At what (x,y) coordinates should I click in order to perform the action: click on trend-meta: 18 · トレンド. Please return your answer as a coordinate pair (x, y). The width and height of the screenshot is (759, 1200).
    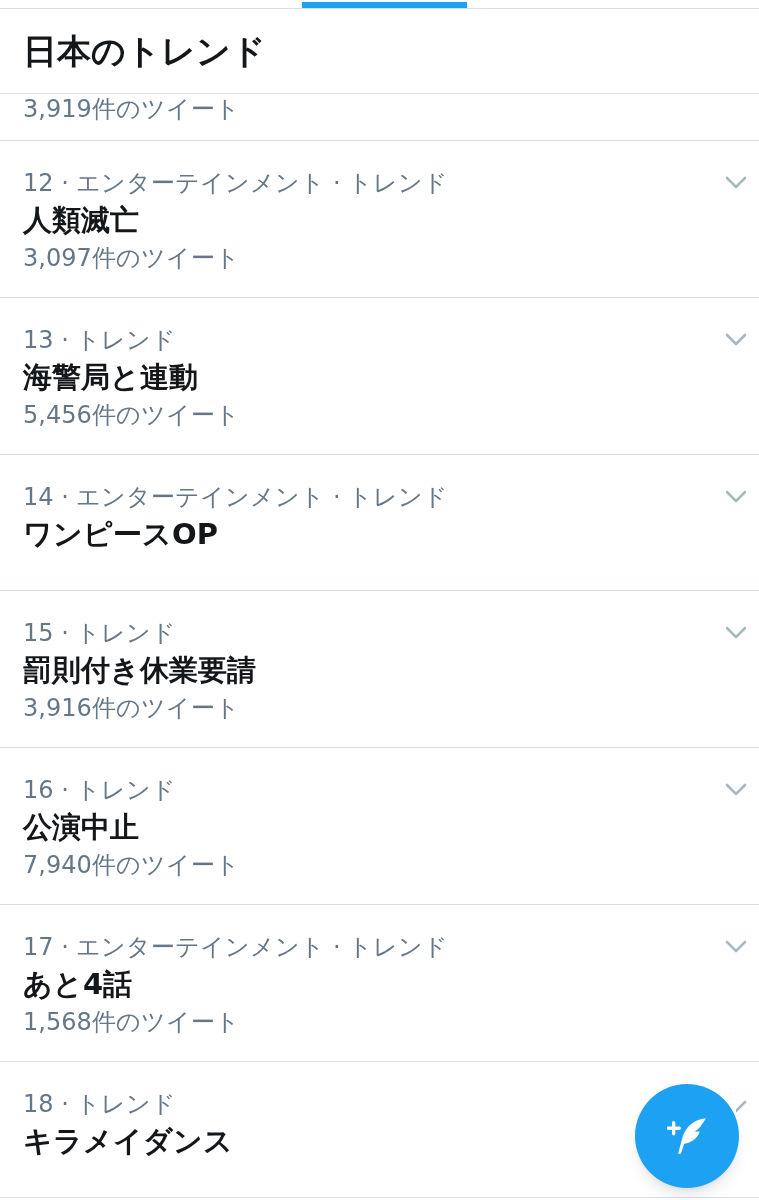
    Looking at the image, I should click on (100, 1104).